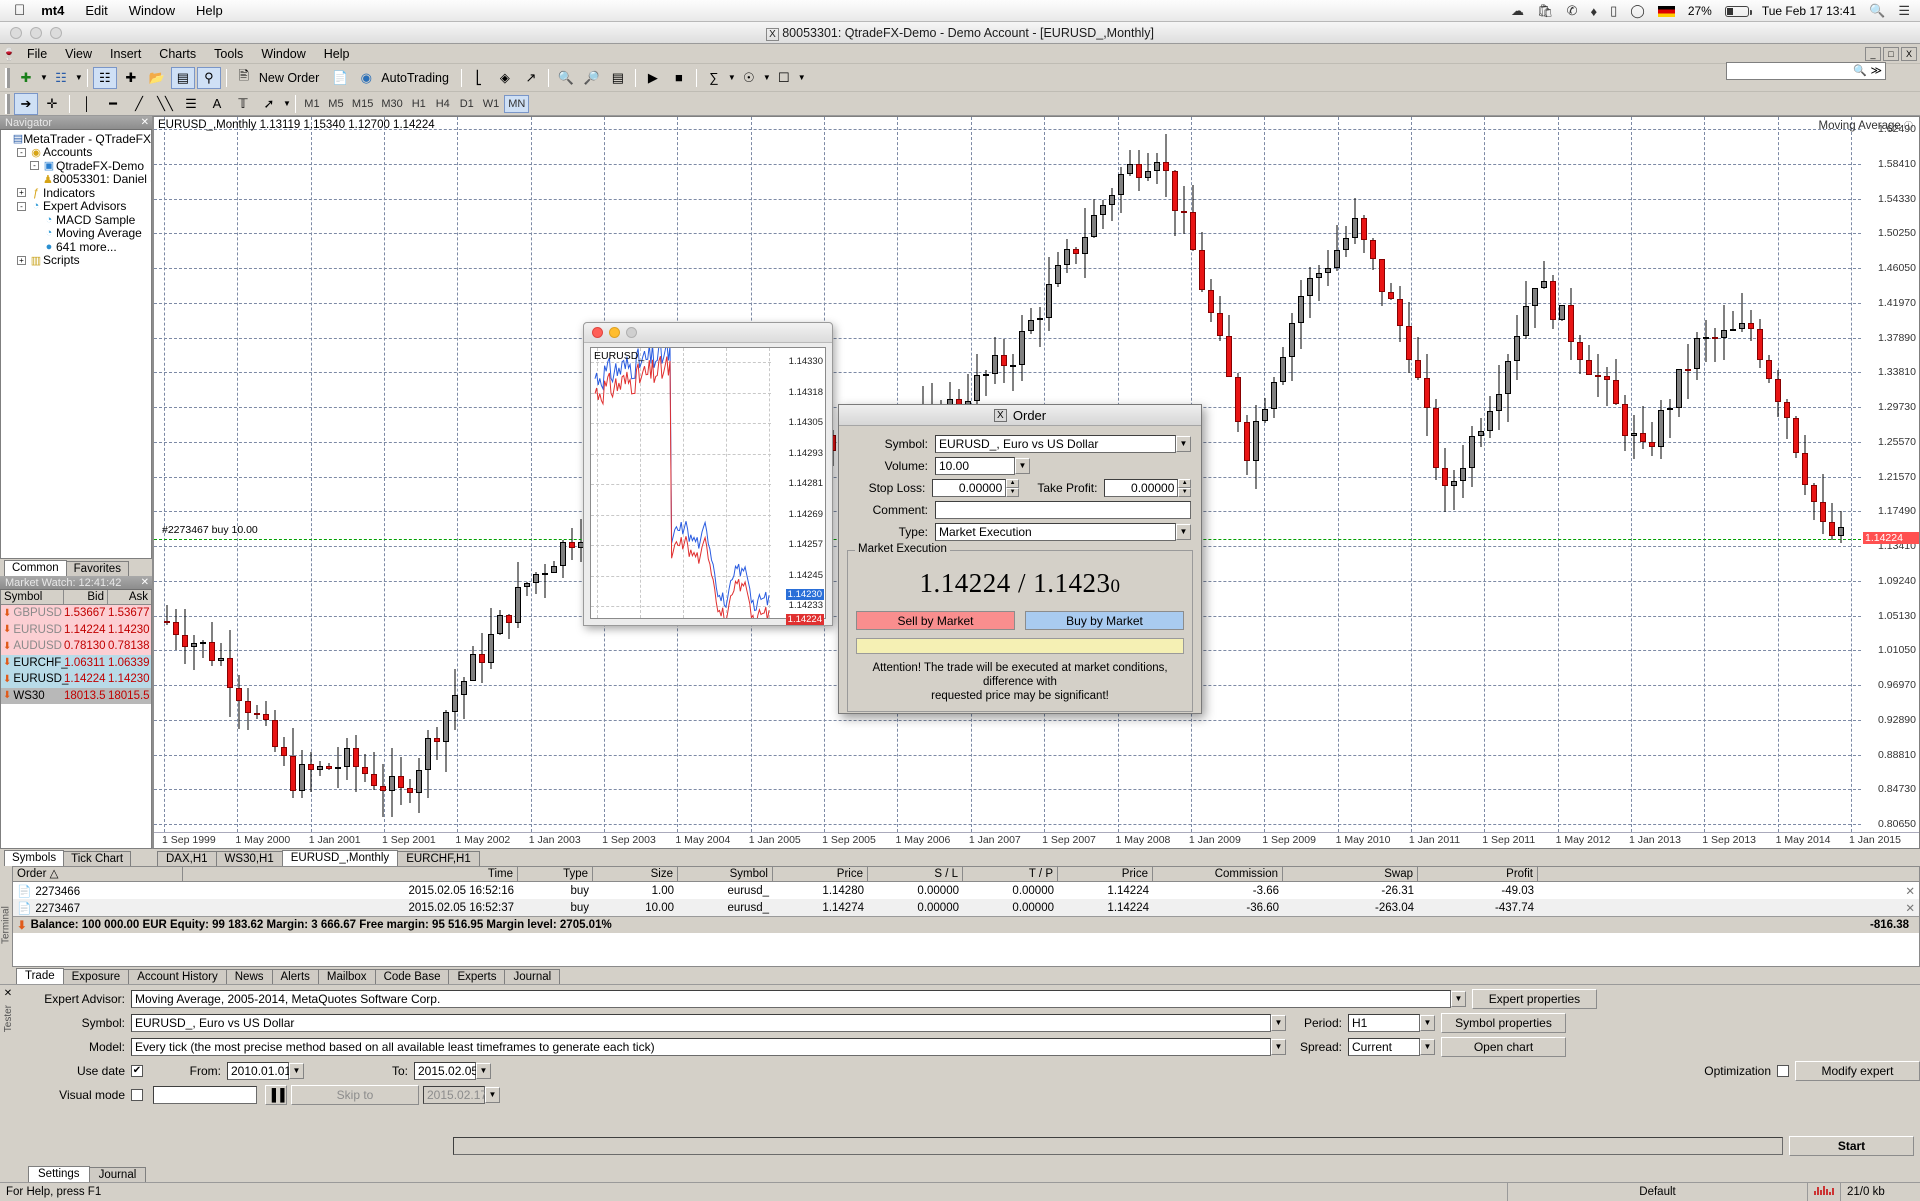 This screenshot has height=1201, width=1920. What do you see at coordinates (283, 54) in the screenshot?
I see `menu-window: Window` at bounding box center [283, 54].